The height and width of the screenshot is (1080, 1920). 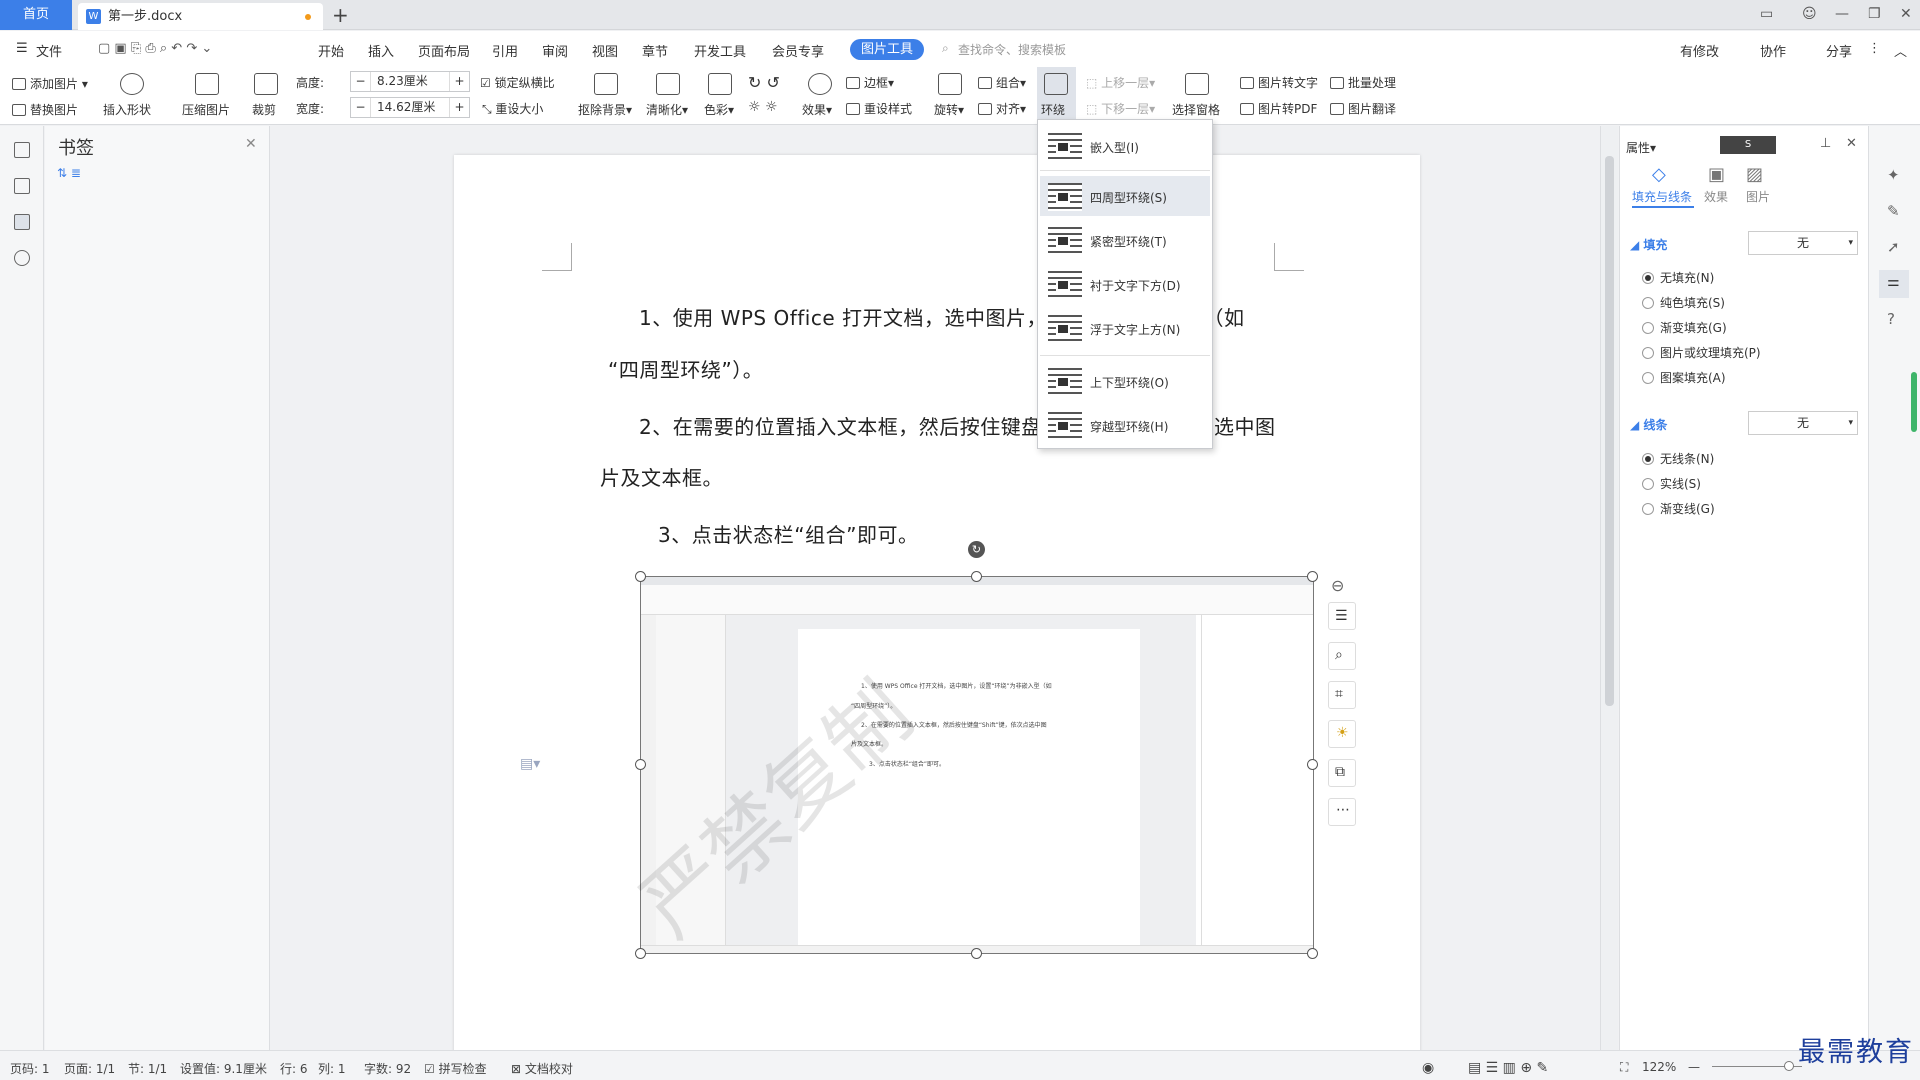 What do you see at coordinates (410, 107) in the screenshot?
I see `width-field: −14.62厘米 +` at bounding box center [410, 107].